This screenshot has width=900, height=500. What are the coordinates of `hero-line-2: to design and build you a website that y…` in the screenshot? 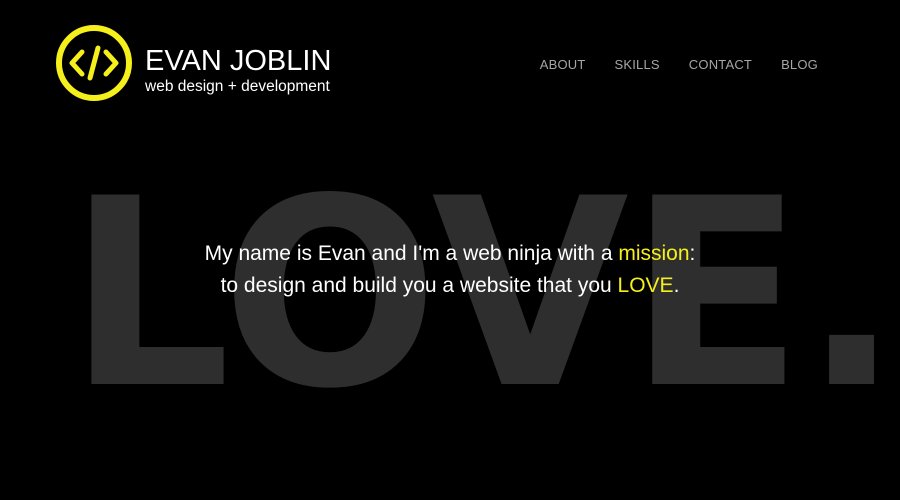 It's located at (450, 286).